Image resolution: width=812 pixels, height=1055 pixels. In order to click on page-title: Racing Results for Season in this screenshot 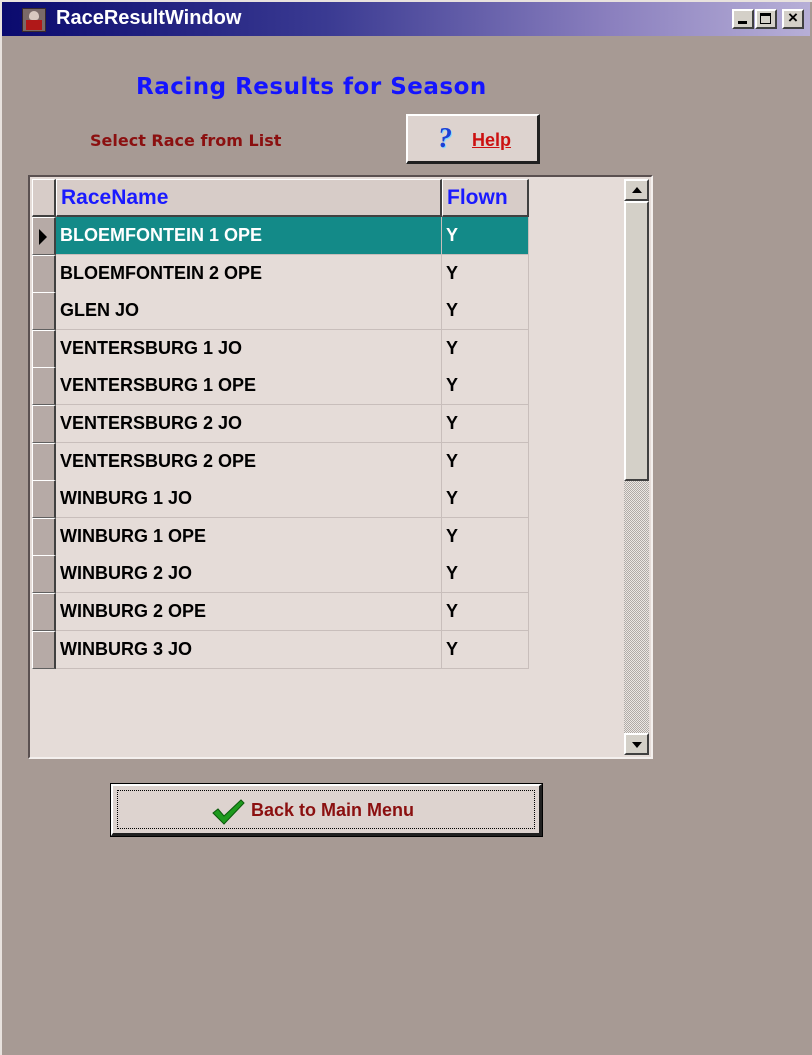, I will do `click(311, 87)`.